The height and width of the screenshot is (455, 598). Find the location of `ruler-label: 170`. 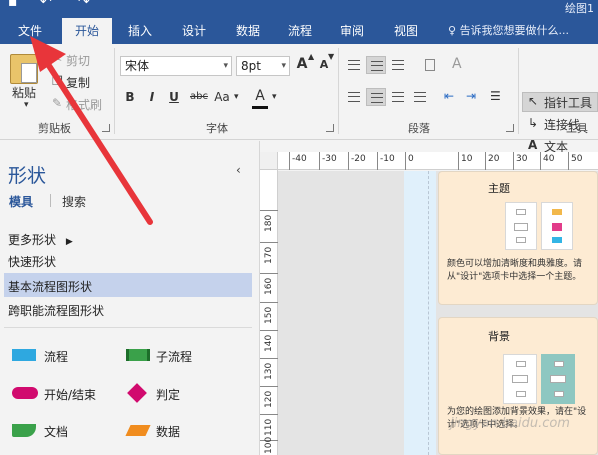

ruler-label: 170 is located at coordinates (269, 255).